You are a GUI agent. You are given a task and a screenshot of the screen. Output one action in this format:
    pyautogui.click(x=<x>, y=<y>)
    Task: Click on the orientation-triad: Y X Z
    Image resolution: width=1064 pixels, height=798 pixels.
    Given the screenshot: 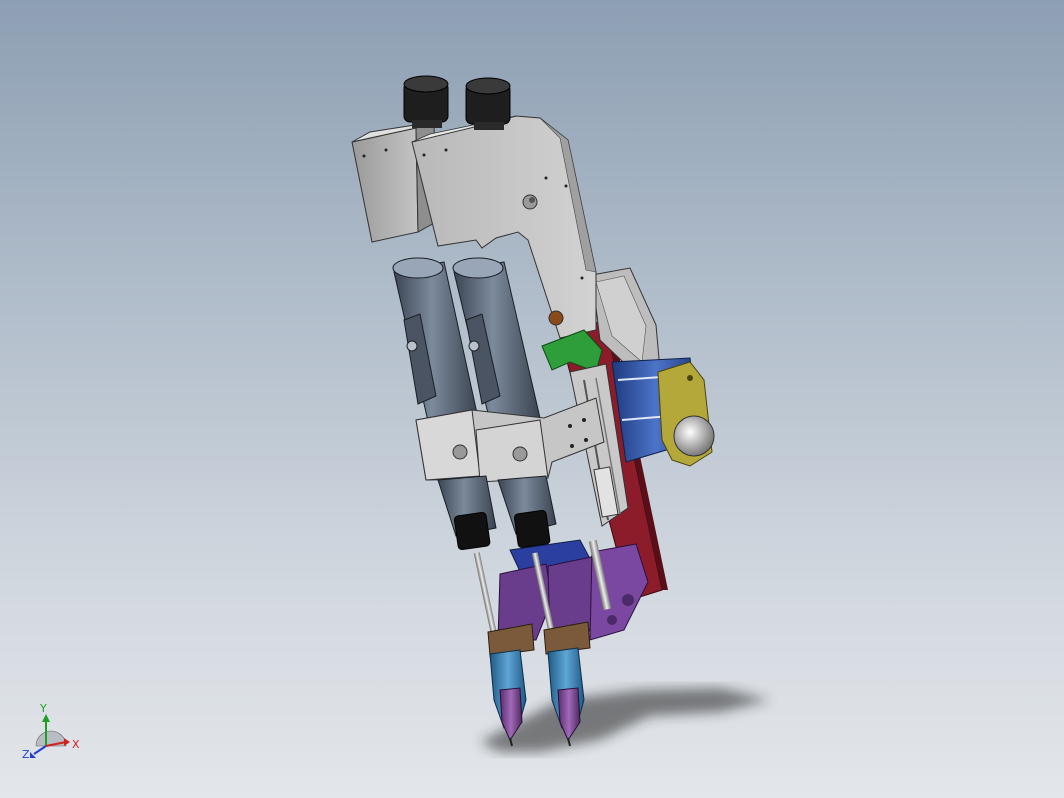 What is the action you would take?
    pyautogui.click(x=51, y=731)
    